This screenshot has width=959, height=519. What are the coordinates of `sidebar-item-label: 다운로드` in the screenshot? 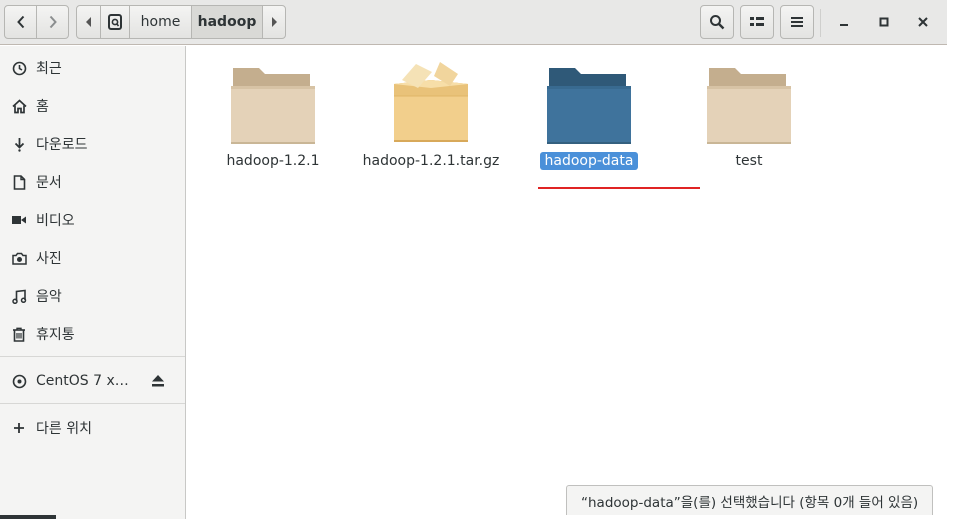 It's located at (62, 145).